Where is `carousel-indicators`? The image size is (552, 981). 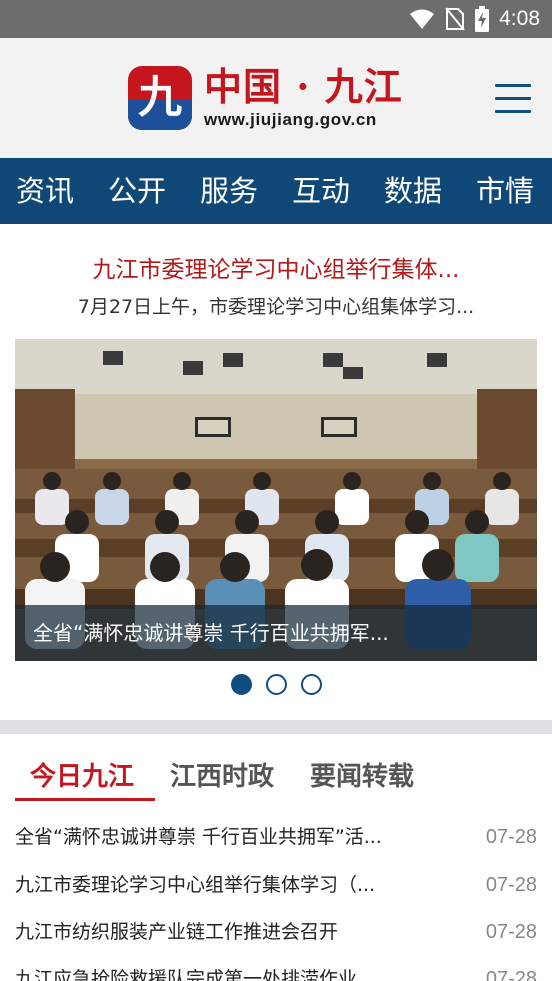
carousel-indicators is located at coordinates (276, 685).